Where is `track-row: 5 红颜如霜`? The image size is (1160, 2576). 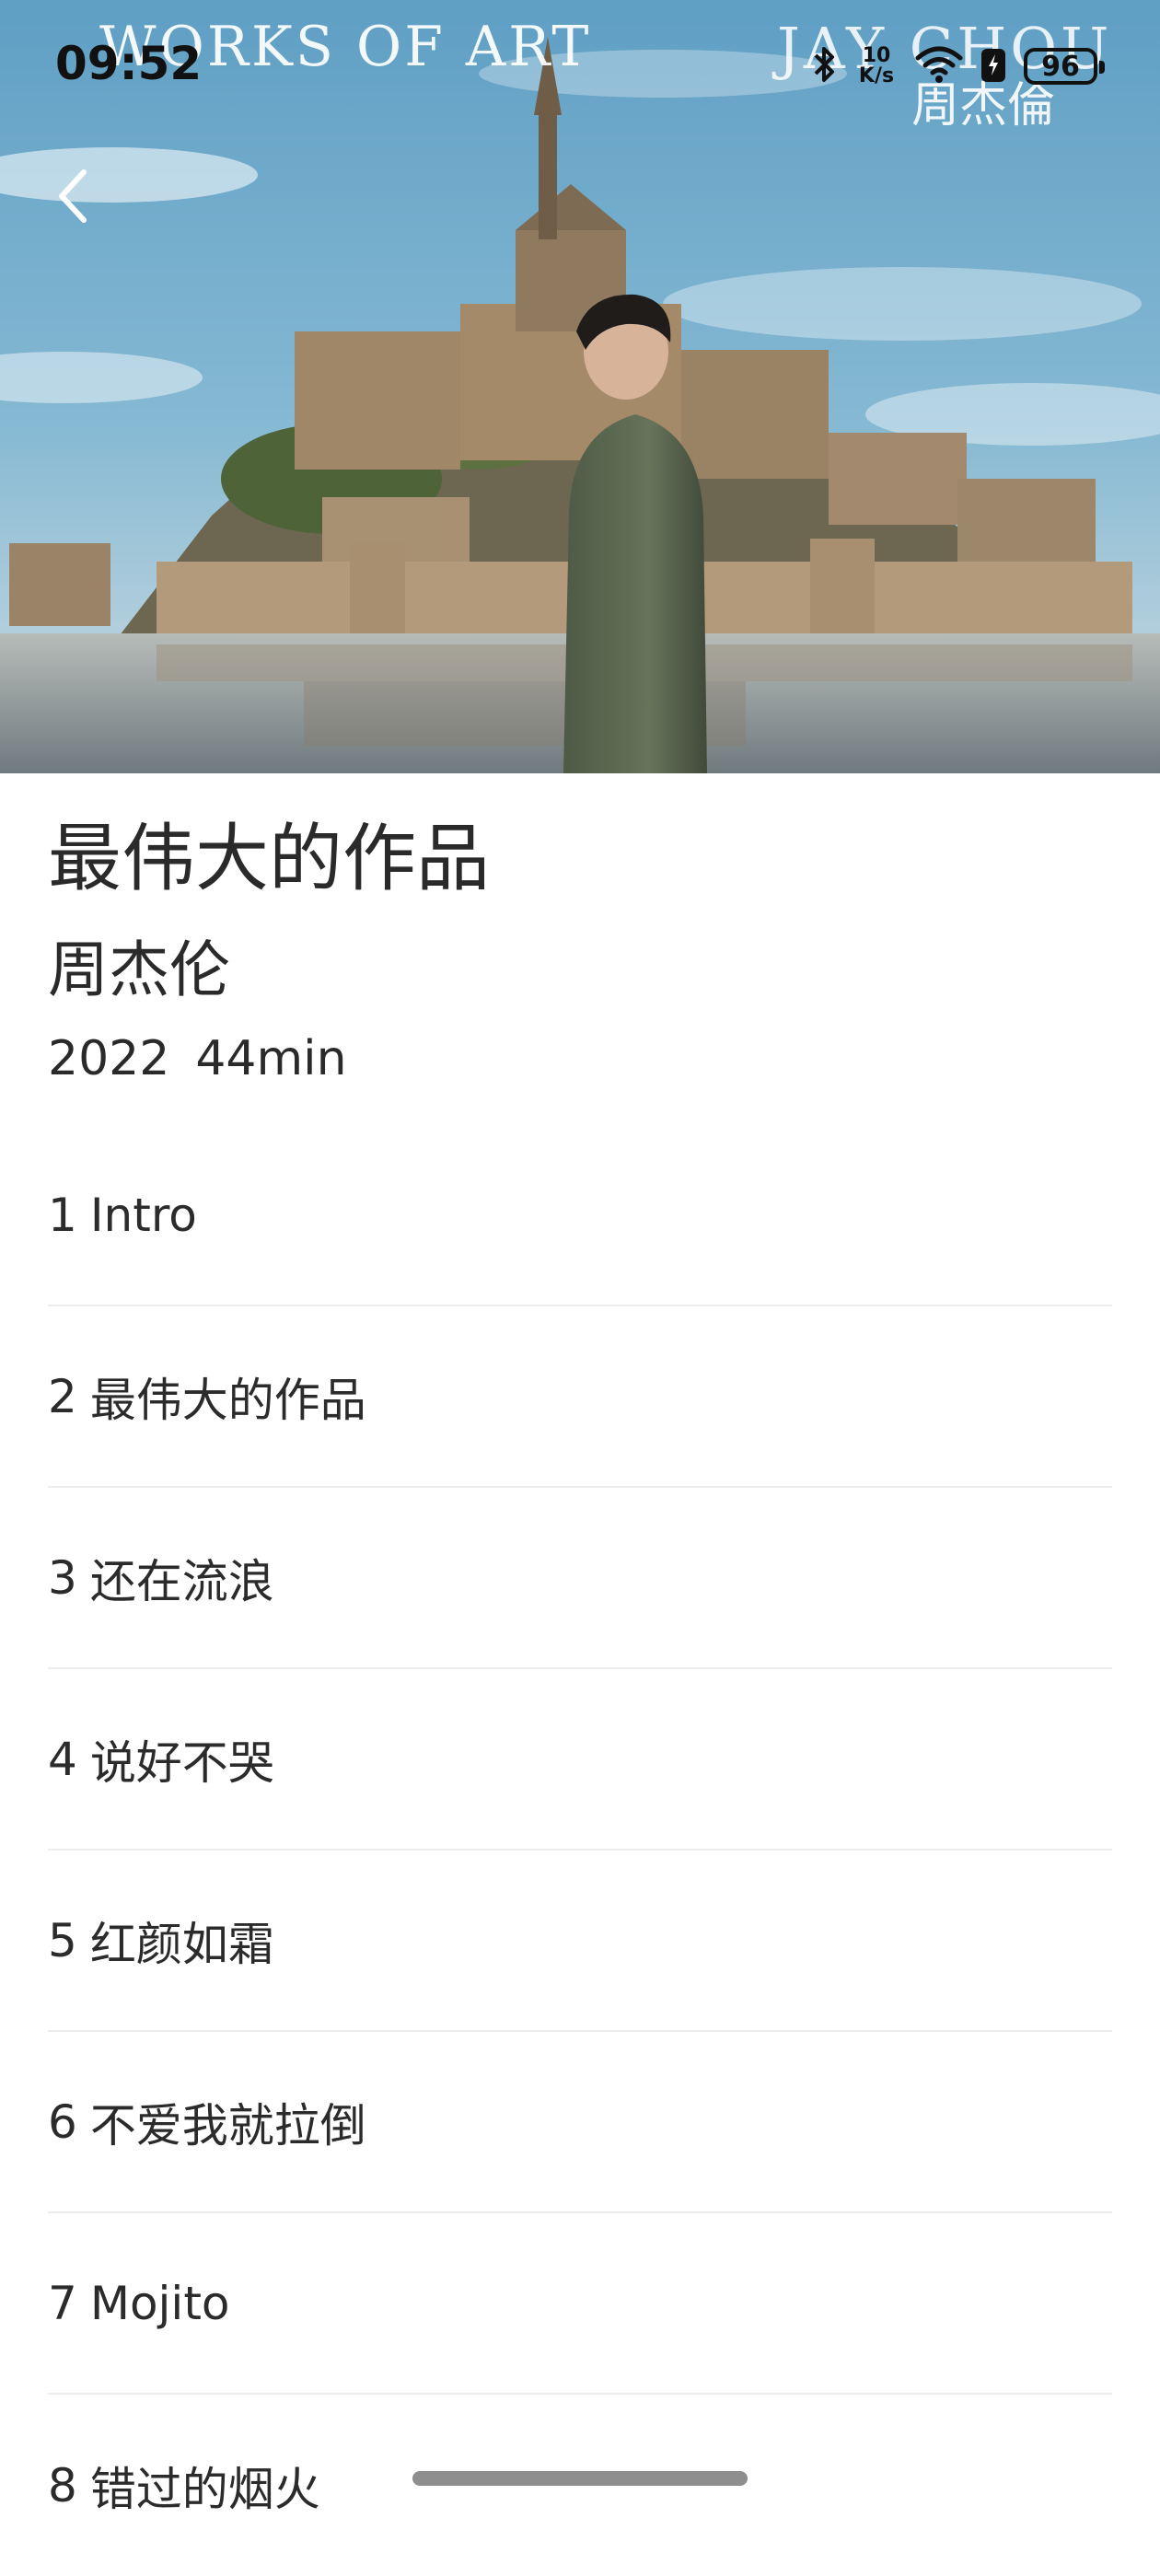 track-row: 5 红颜如霜 is located at coordinates (580, 1941).